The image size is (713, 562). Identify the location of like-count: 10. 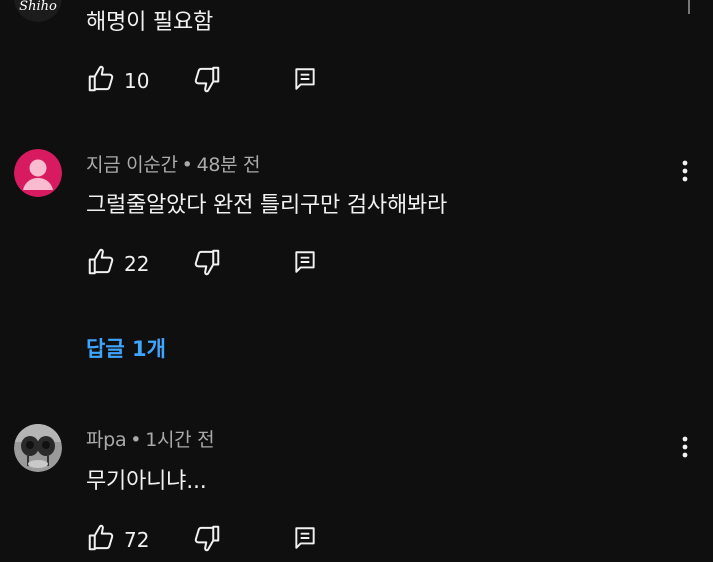
(137, 81).